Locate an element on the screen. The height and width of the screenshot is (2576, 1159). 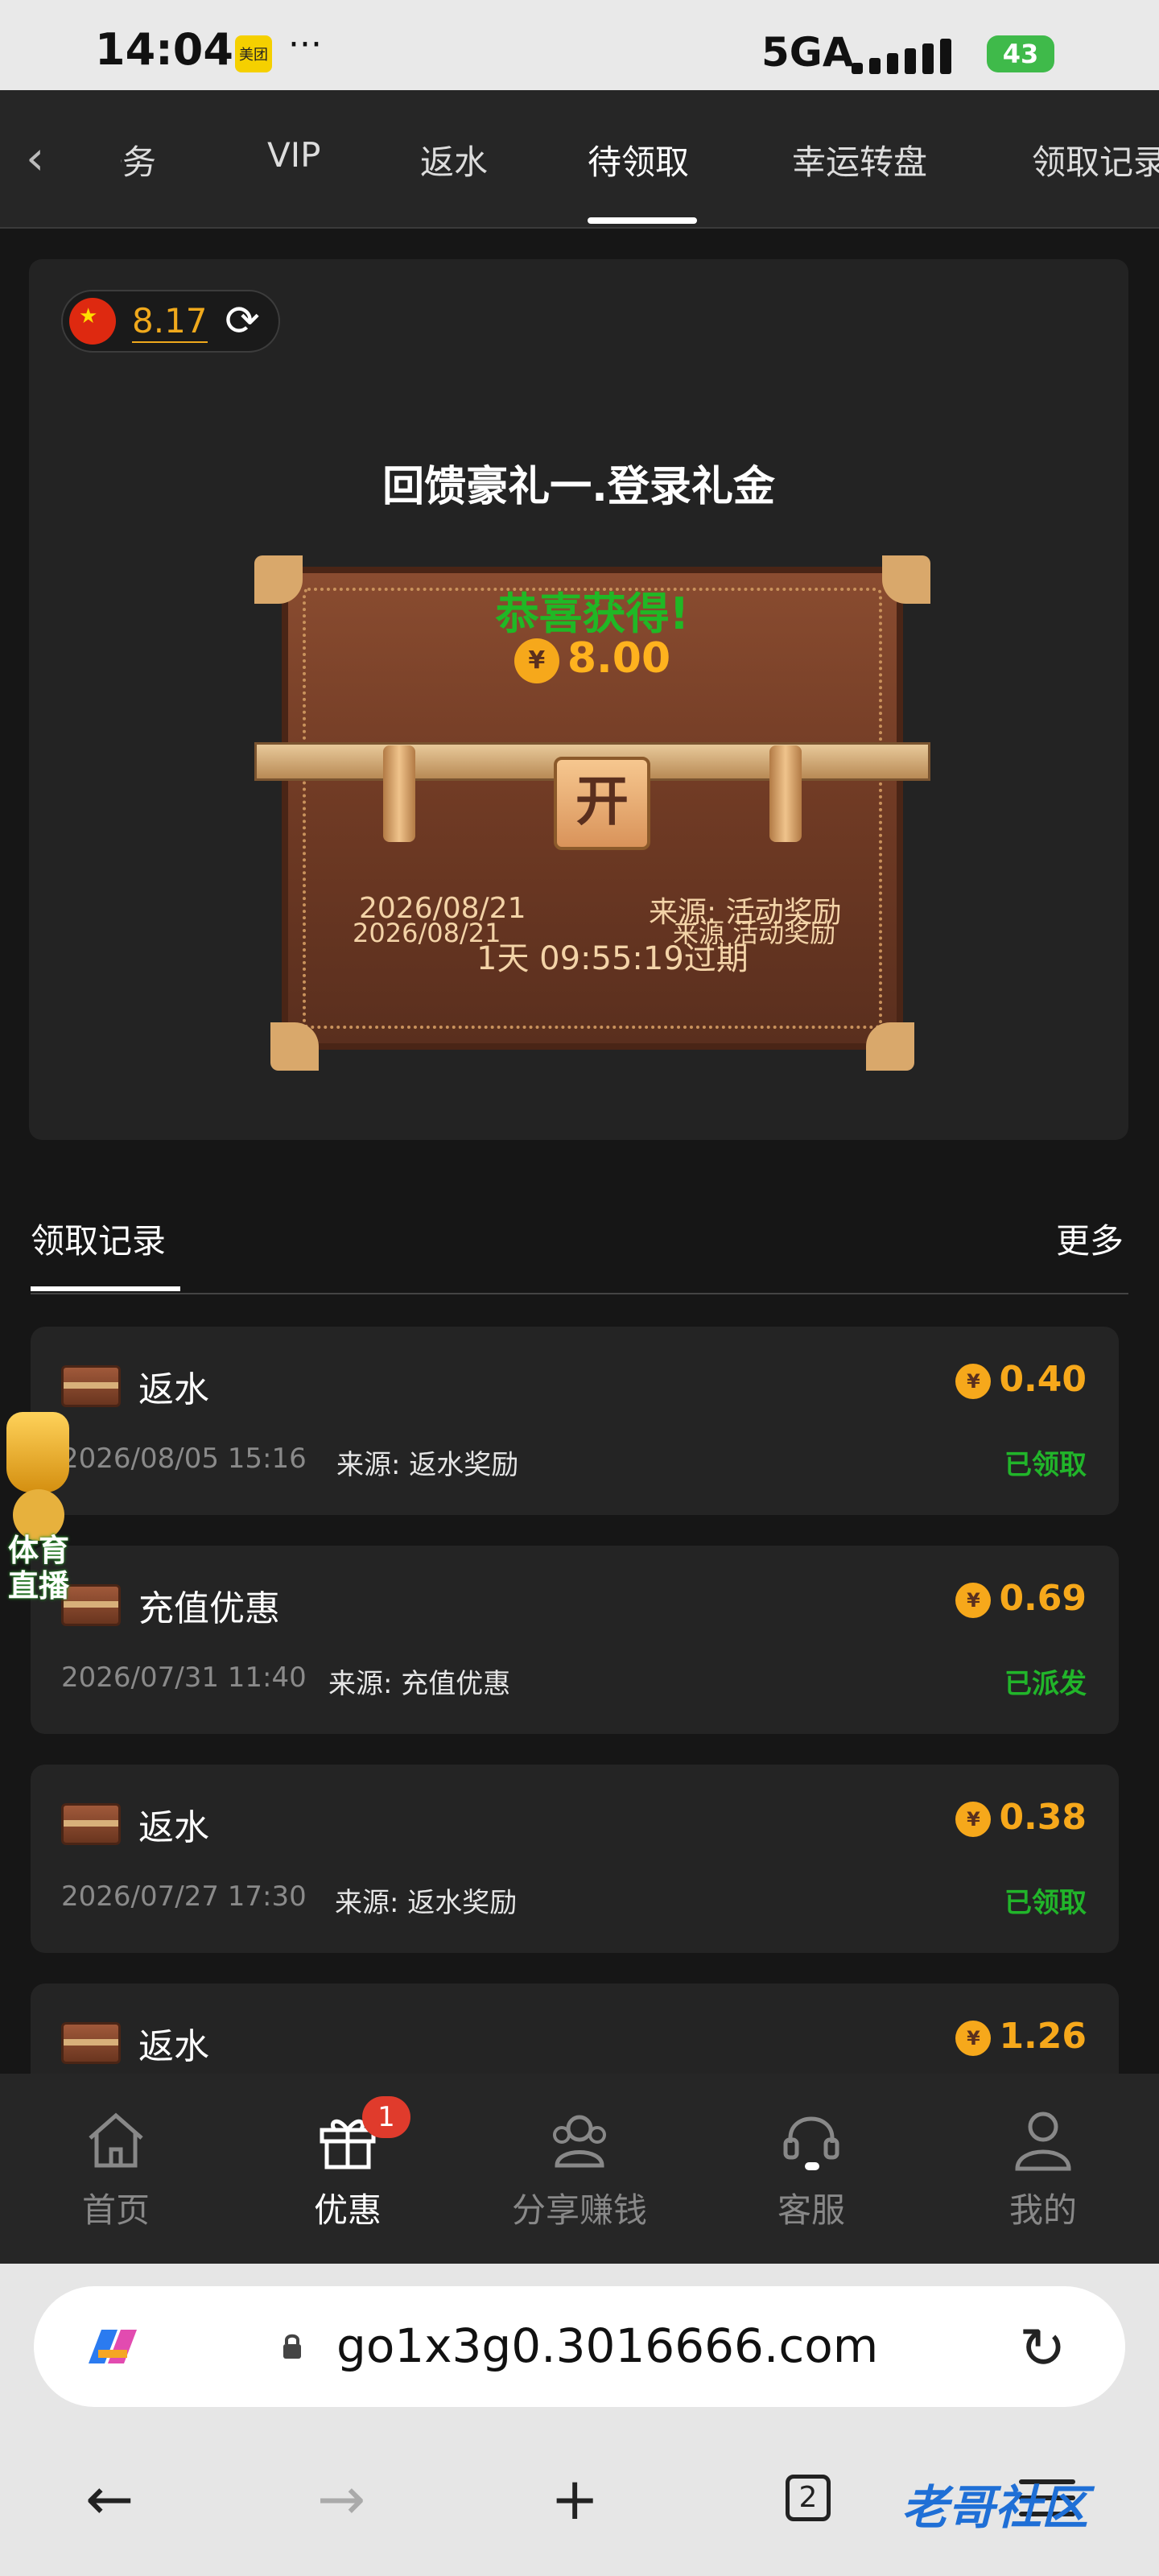
nav-mine: 我的 is located at coordinates (1043, 2169).